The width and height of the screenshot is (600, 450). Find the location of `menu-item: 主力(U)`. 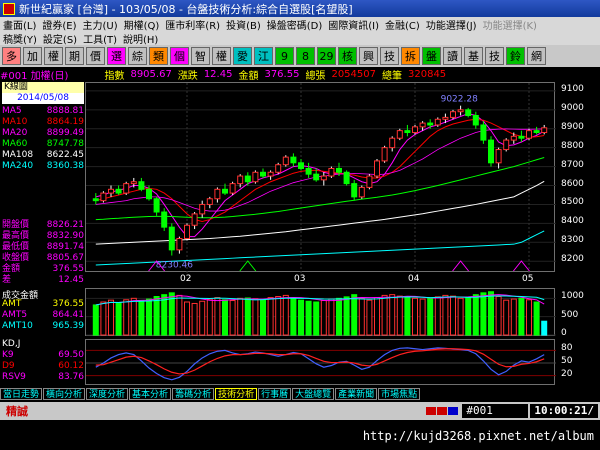

menu-item: 主力(U) is located at coordinates (100, 24).